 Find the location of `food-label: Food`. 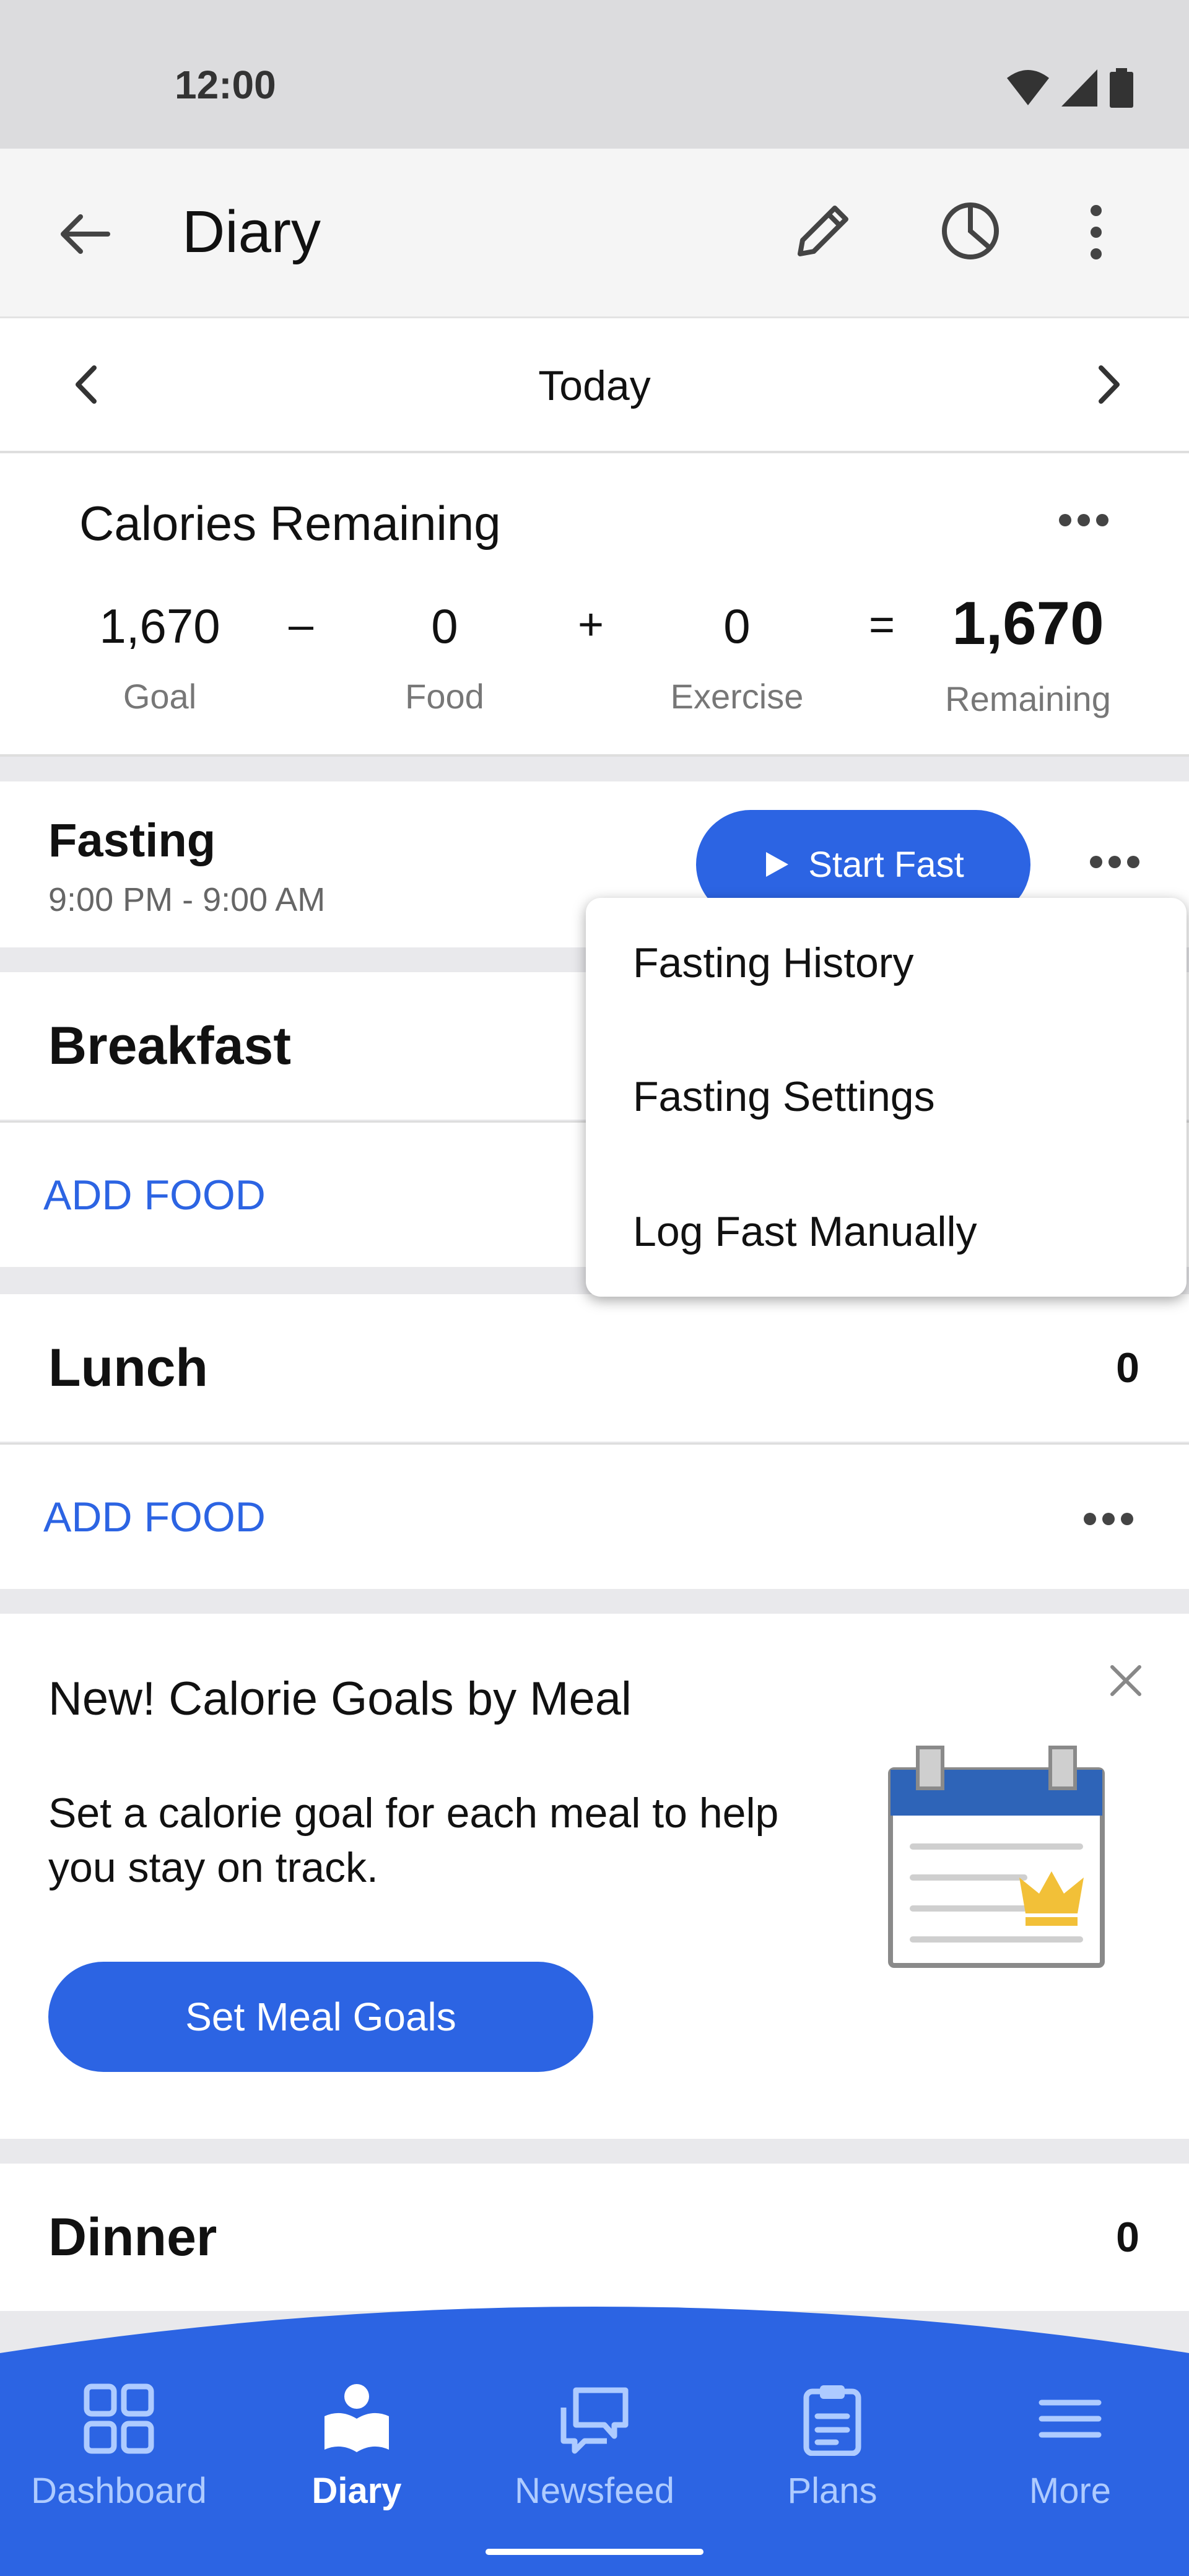

food-label: Food is located at coordinates (444, 697).